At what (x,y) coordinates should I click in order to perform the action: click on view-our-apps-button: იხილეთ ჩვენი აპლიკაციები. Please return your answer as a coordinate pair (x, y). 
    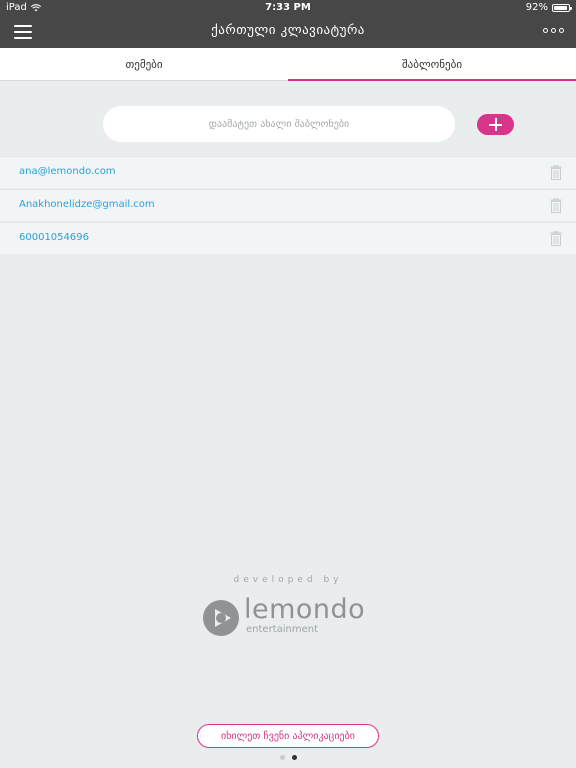
    Looking at the image, I should click on (288, 736).